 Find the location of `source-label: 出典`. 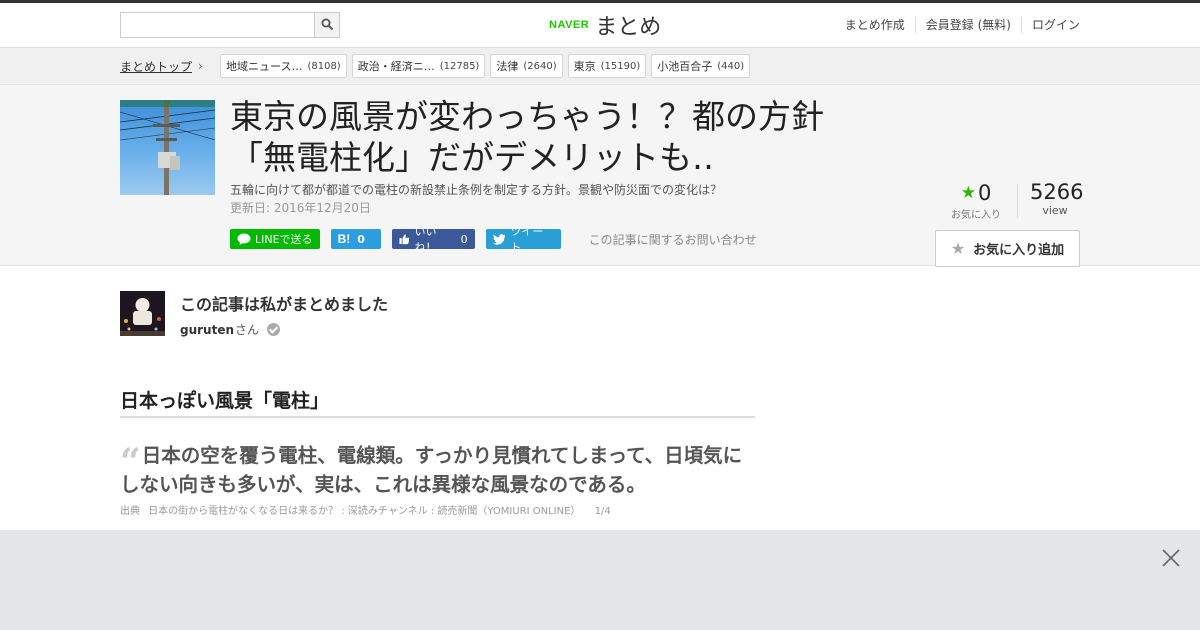

source-label: 出典 is located at coordinates (130, 511).